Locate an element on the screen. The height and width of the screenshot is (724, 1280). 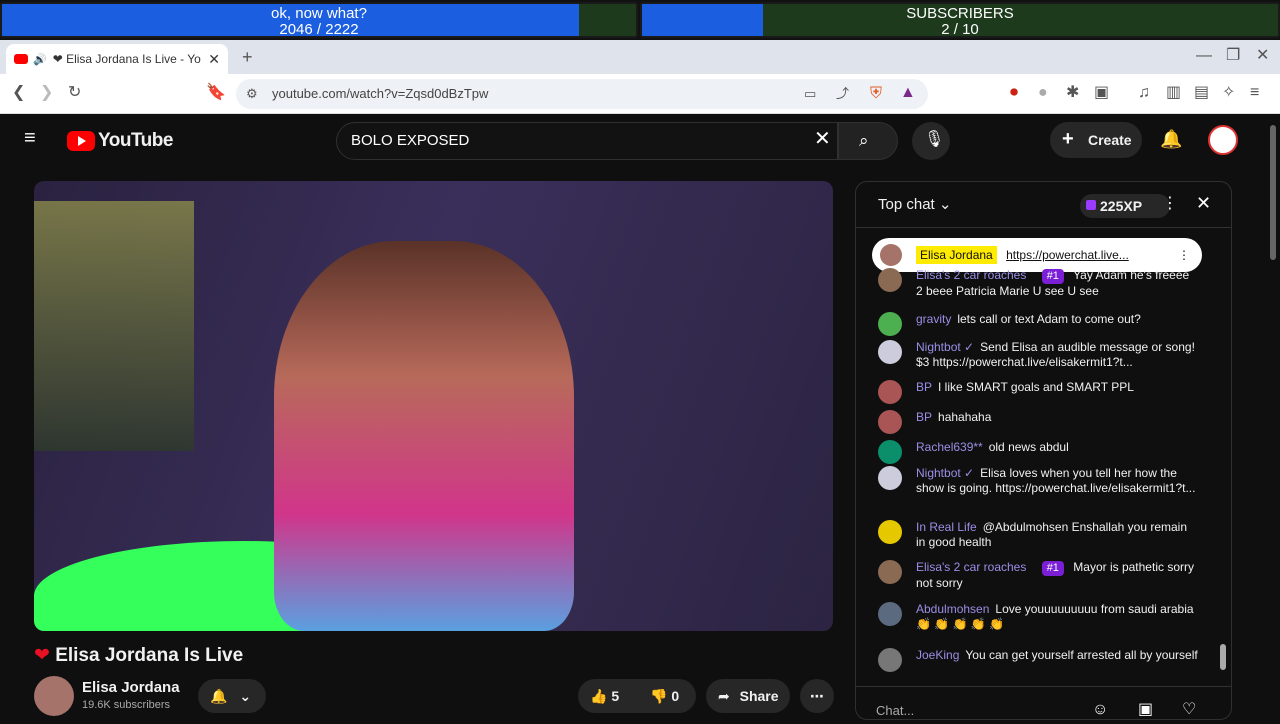
left-progress-bar: ok, now what? 2046 / 2222 is located at coordinates (319, 20).